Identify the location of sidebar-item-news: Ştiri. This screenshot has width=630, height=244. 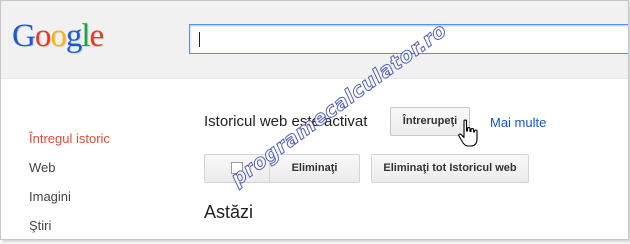
(69, 228).